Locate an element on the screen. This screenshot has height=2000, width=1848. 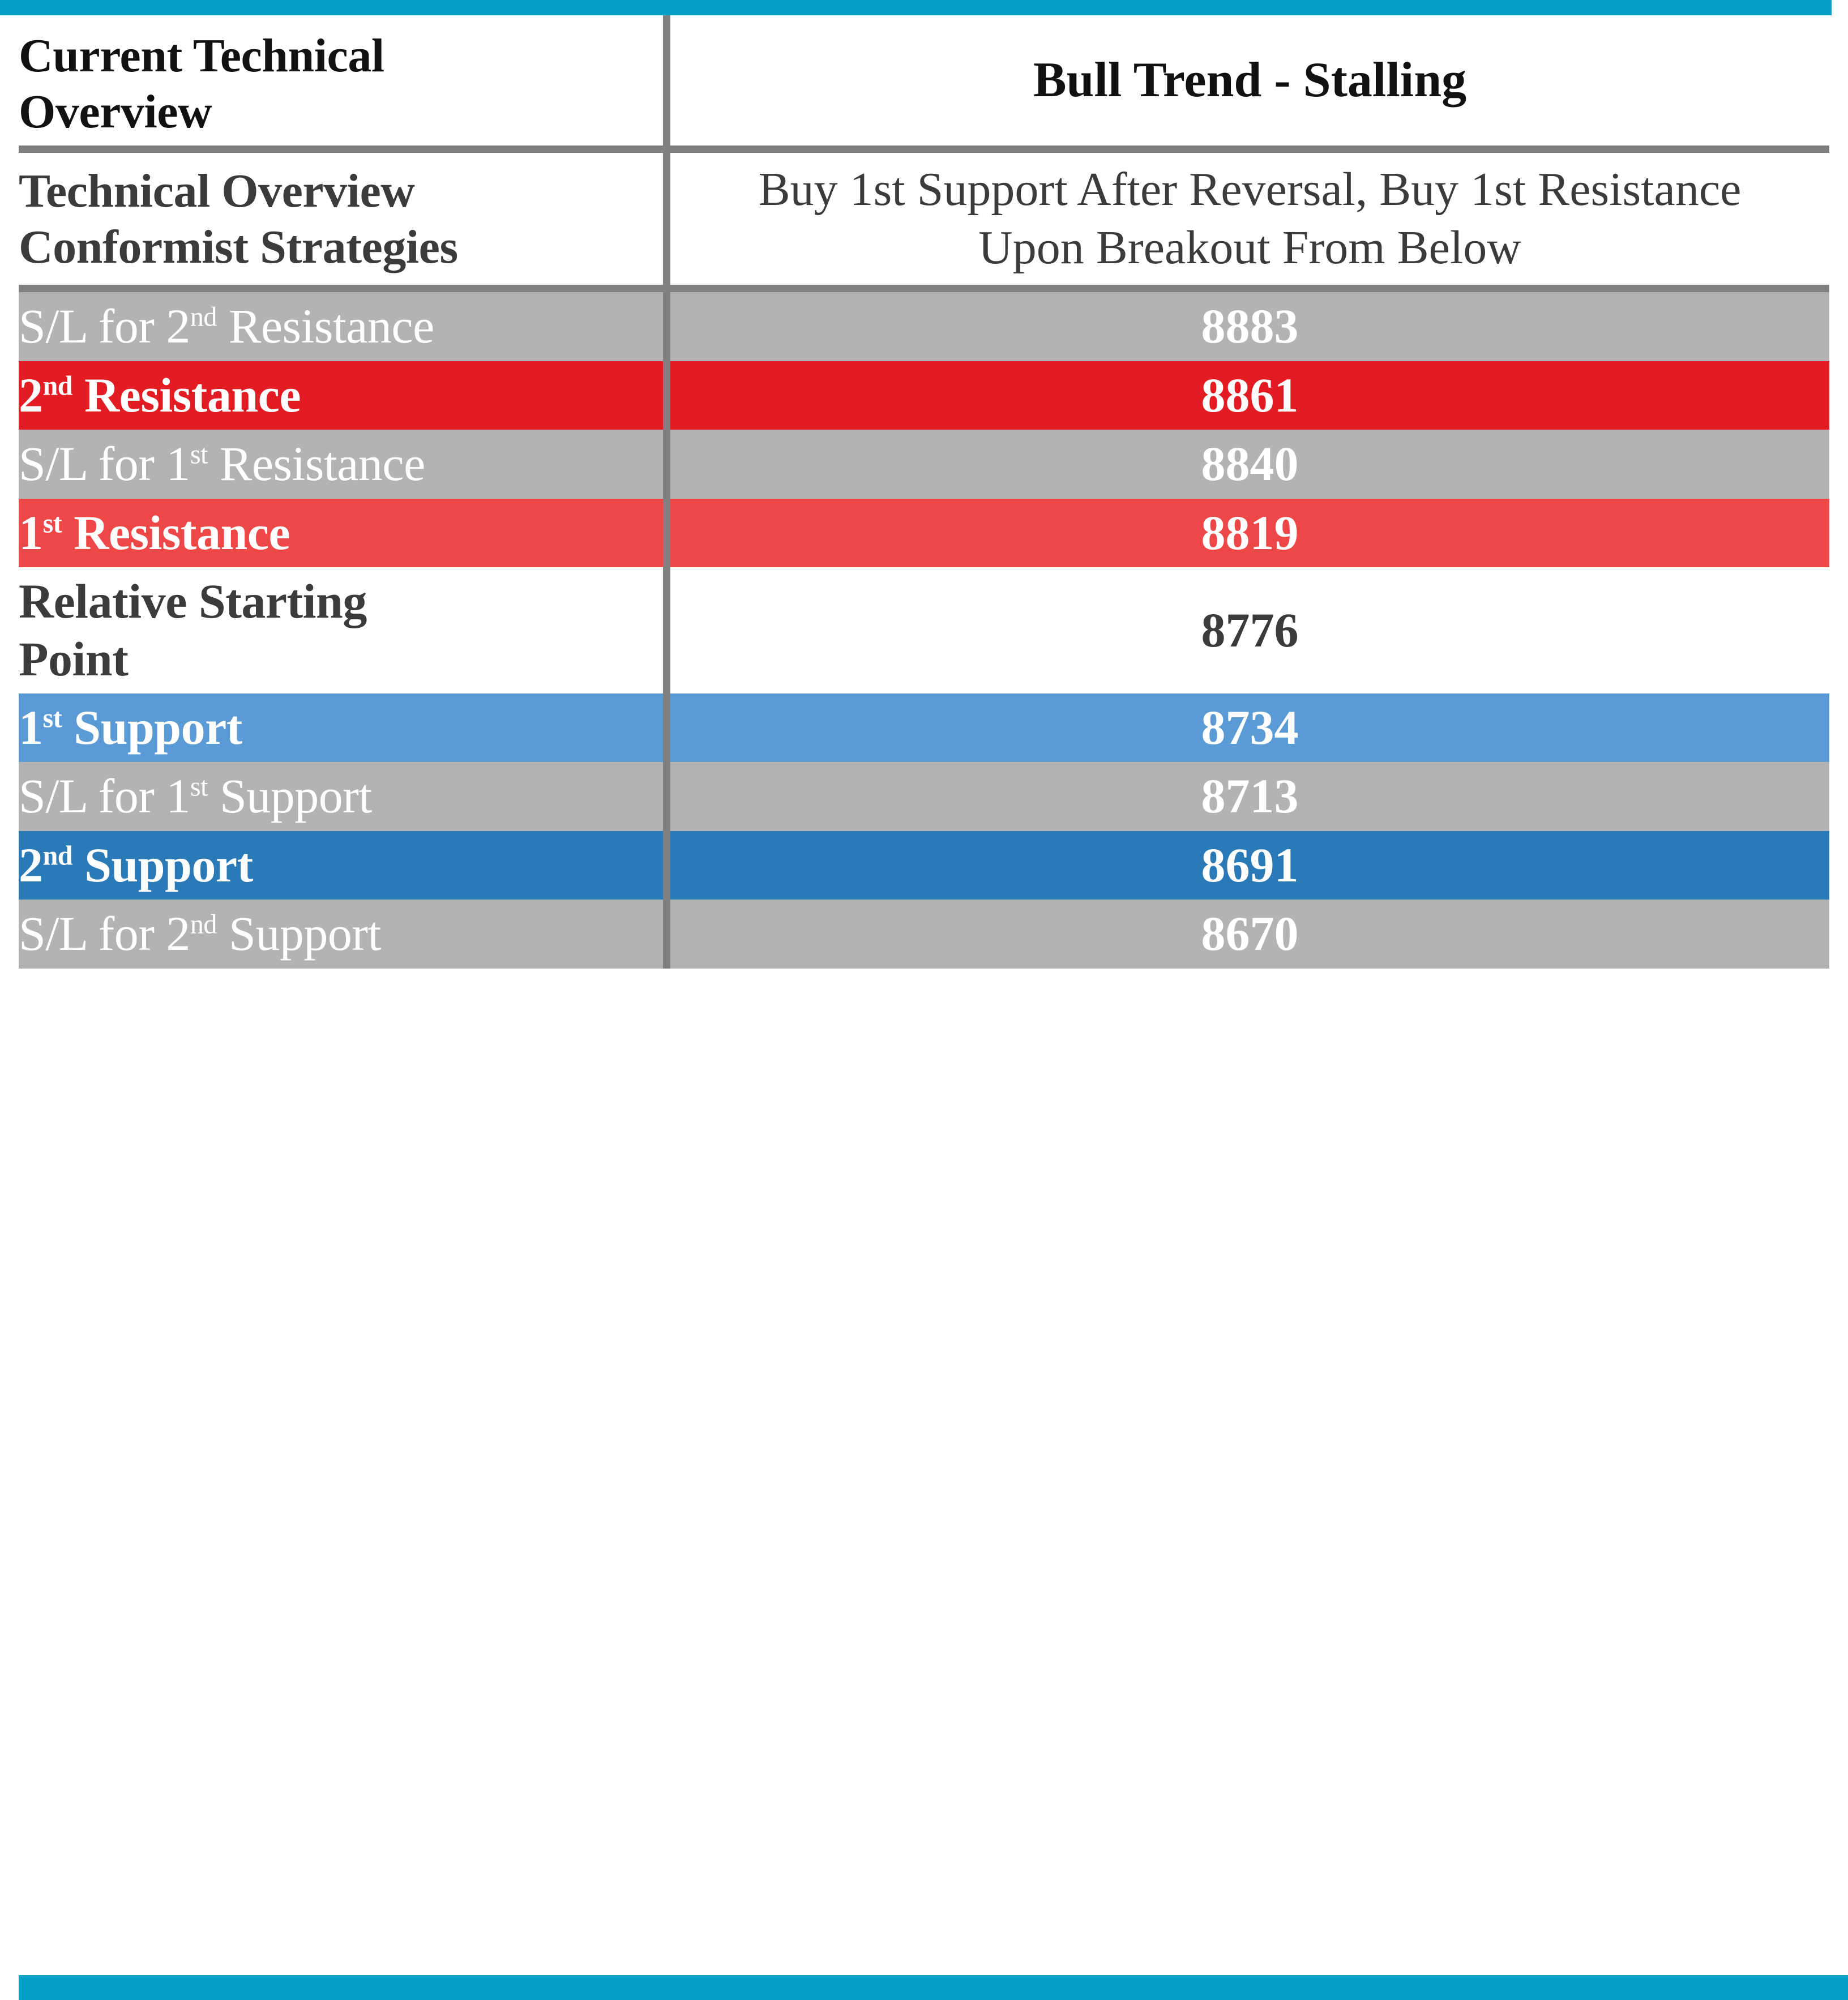
table-row: S/L for 2nd Support 8670 is located at coordinates (924, 934).